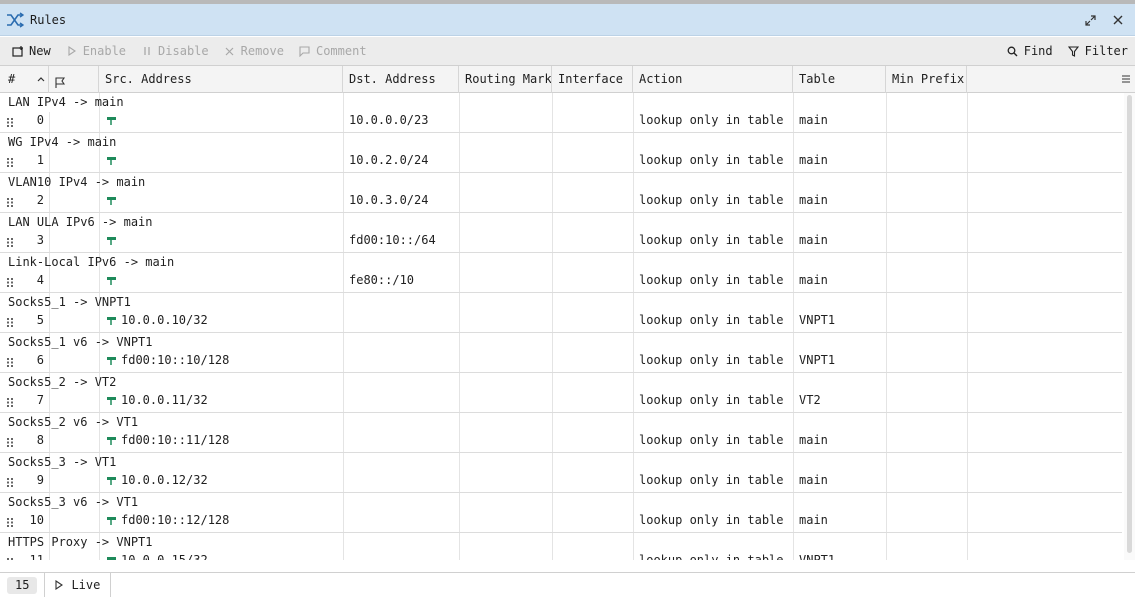 The width and height of the screenshot is (1135, 597). Describe the element at coordinates (18, 51) in the screenshot. I see `new-window-icon` at that location.